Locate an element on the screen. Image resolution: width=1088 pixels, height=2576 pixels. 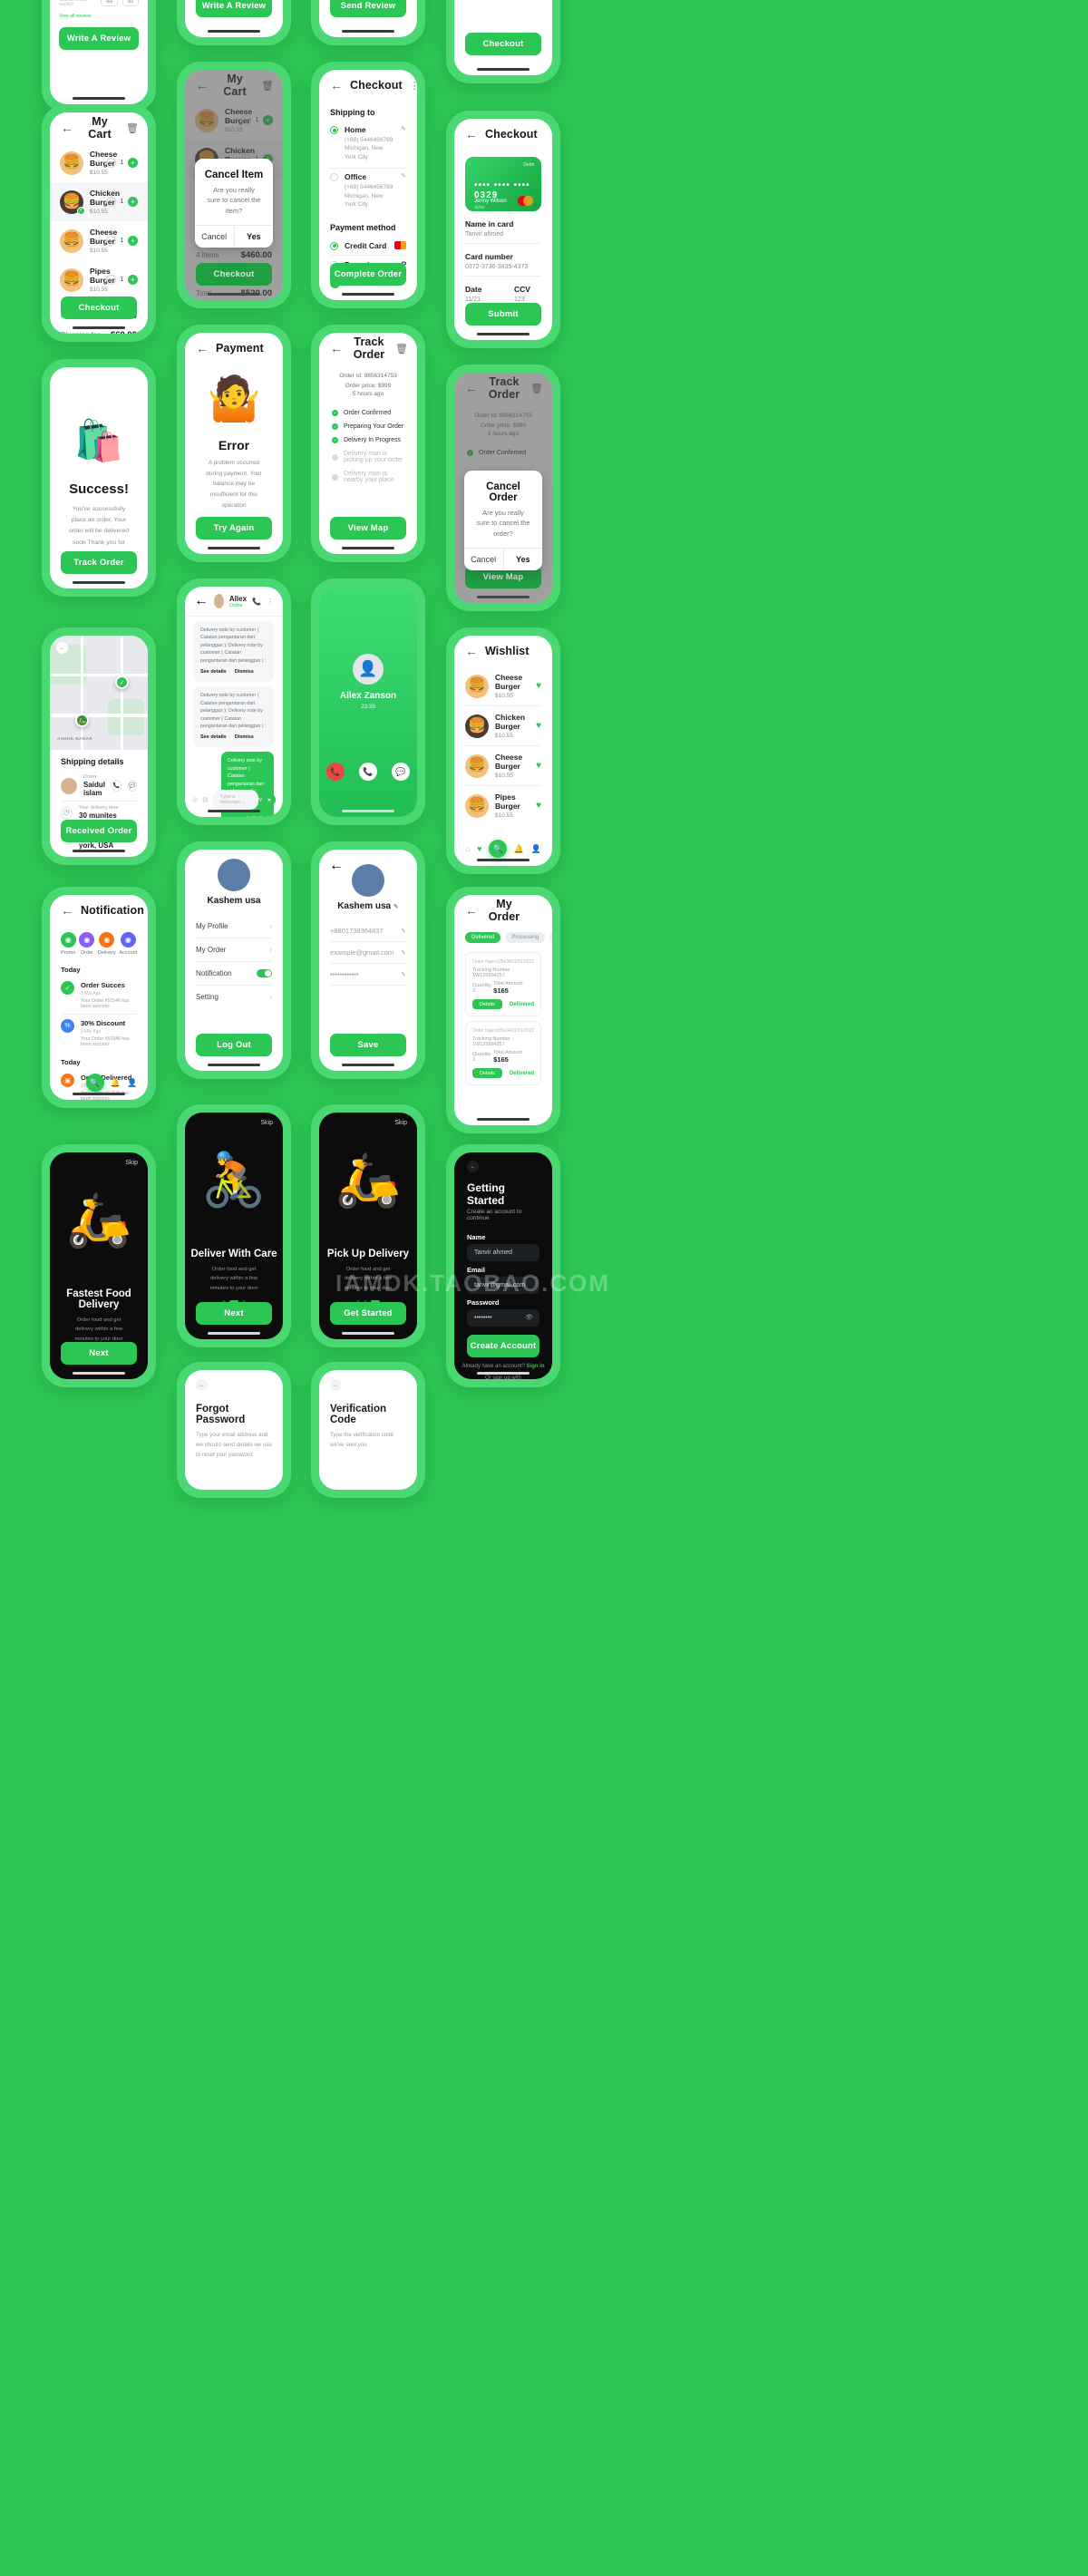
details-button: Details is located at coordinates (487, 1004).